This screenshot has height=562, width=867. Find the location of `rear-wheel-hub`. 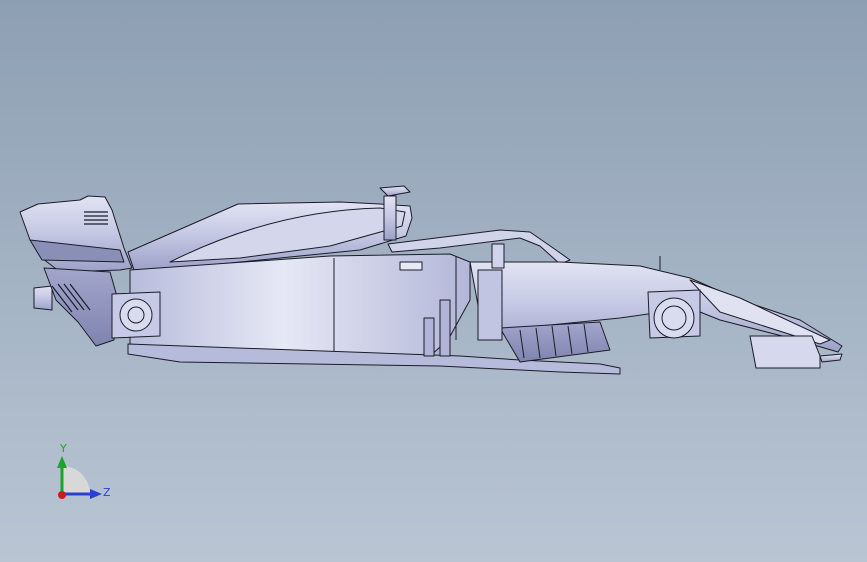

rear-wheel-hub is located at coordinates (136, 315).